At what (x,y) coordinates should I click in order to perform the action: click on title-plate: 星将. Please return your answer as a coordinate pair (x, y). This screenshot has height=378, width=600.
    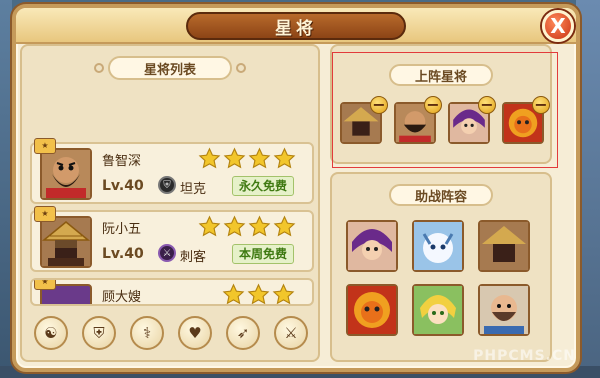
    Looking at the image, I should click on (296, 26).